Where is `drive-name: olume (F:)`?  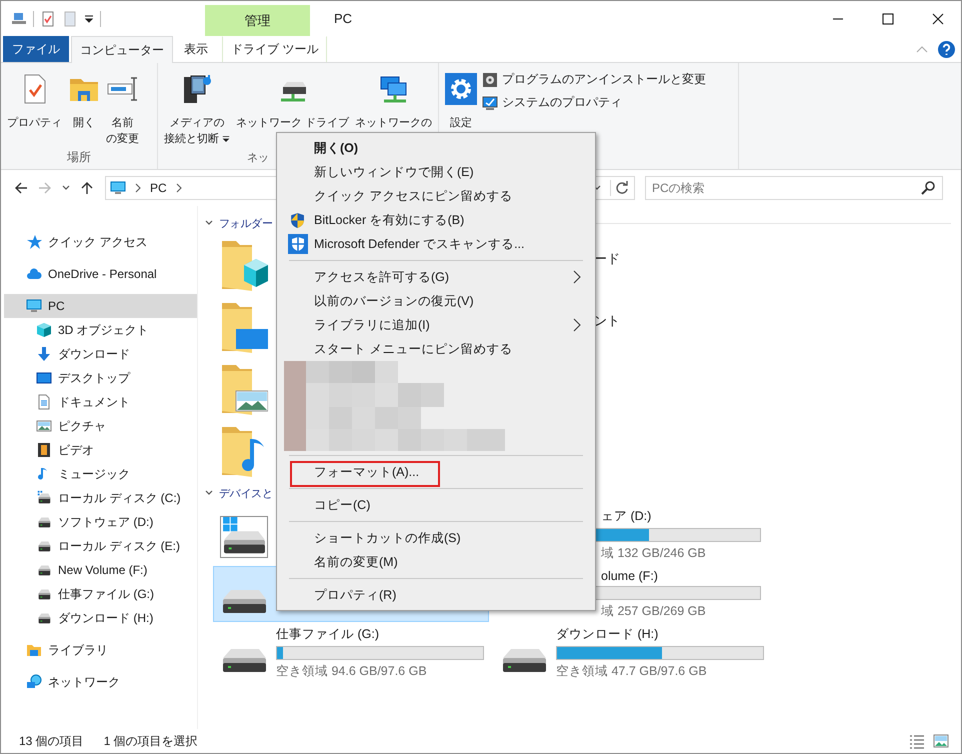 drive-name: olume (F:) is located at coordinates (629, 575).